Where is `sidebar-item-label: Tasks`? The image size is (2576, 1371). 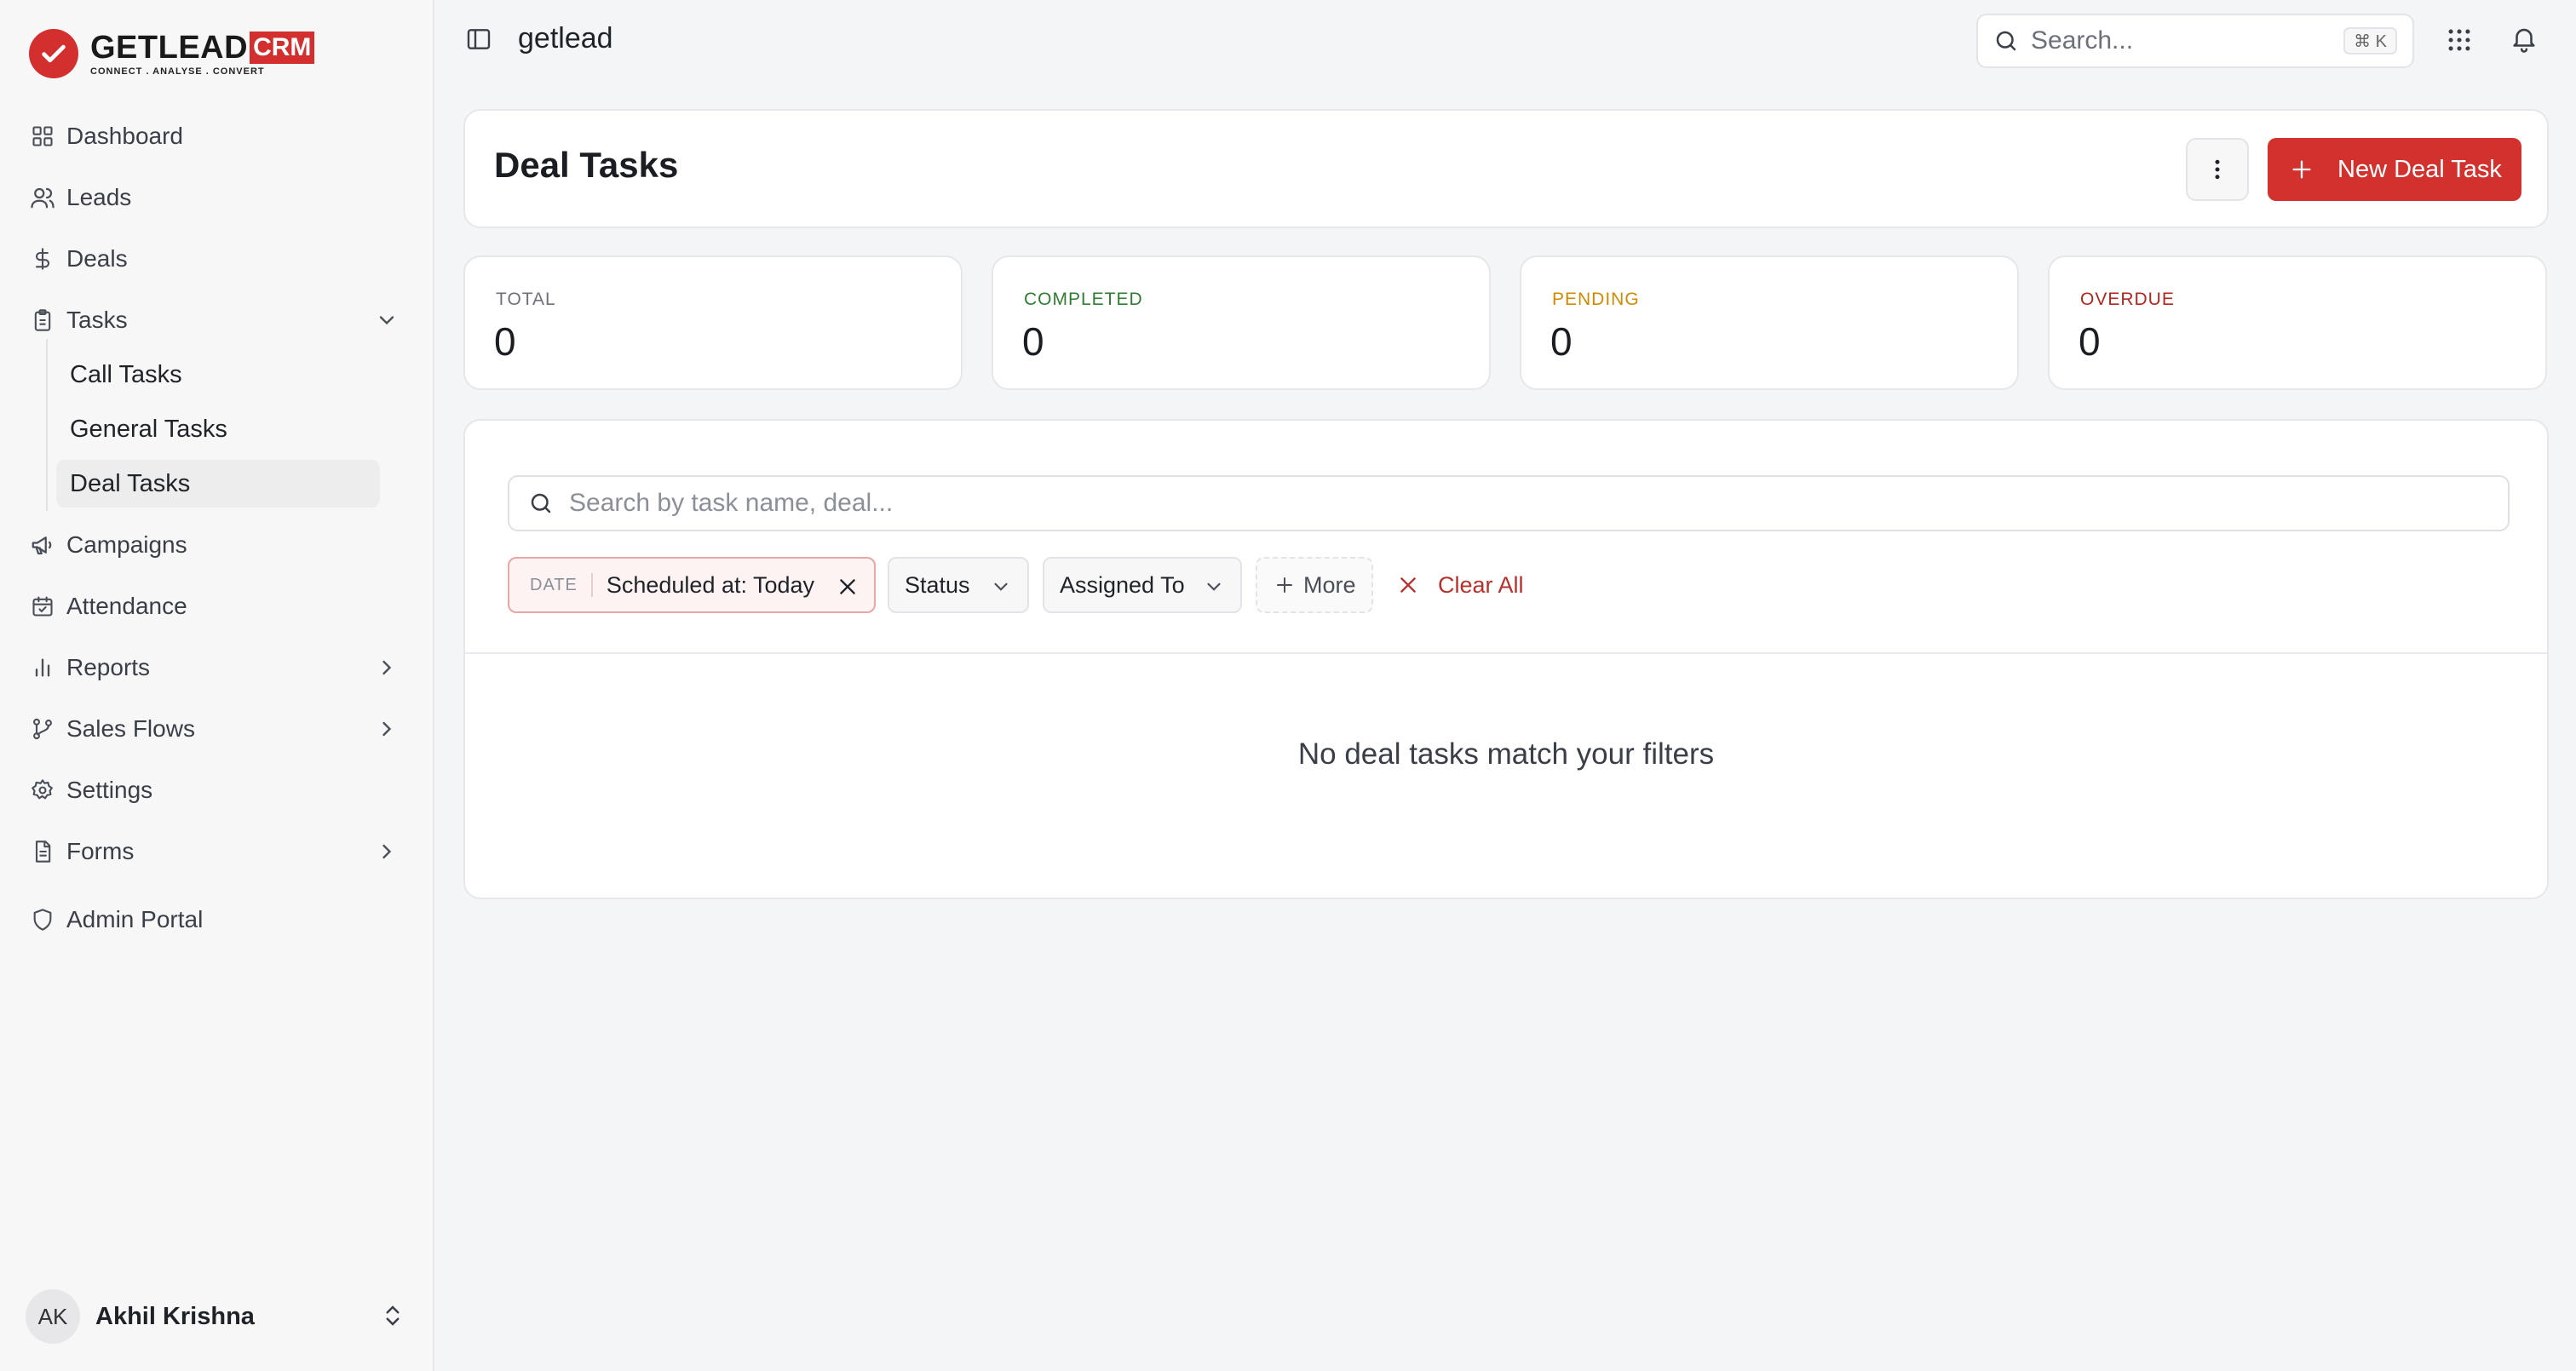
sidebar-item-label: Tasks is located at coordinates (97, 320).